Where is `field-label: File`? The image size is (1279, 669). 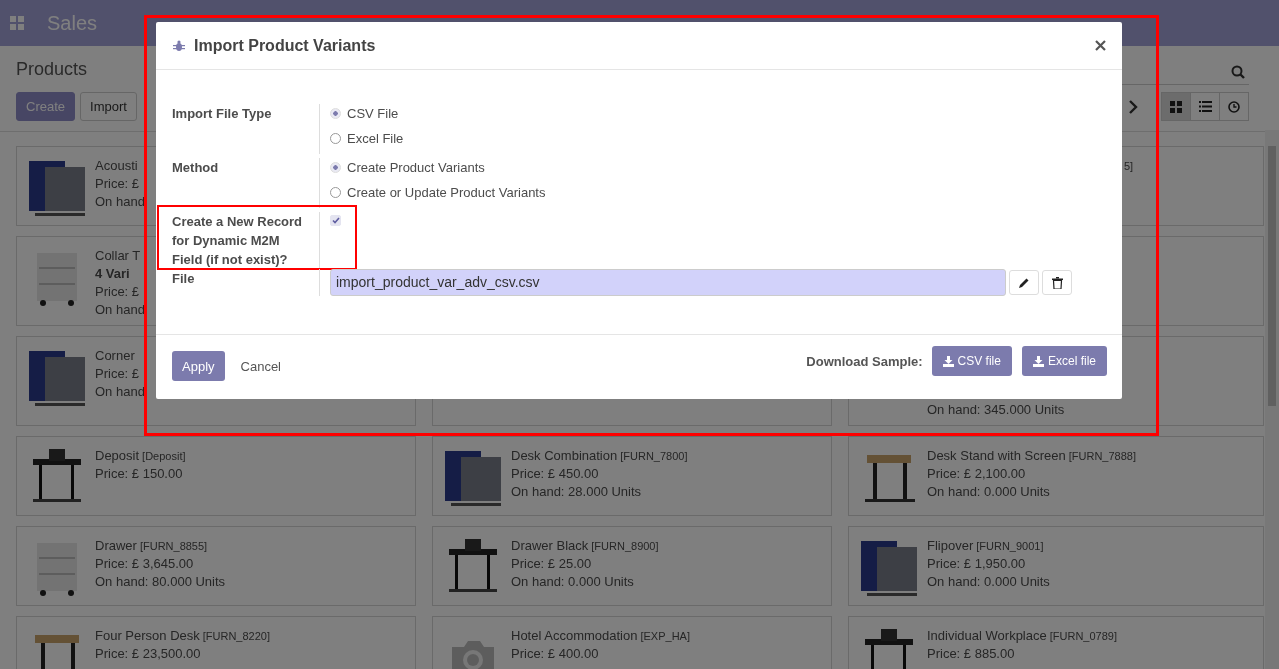
field-label: File is located at coordinates (183, 278).